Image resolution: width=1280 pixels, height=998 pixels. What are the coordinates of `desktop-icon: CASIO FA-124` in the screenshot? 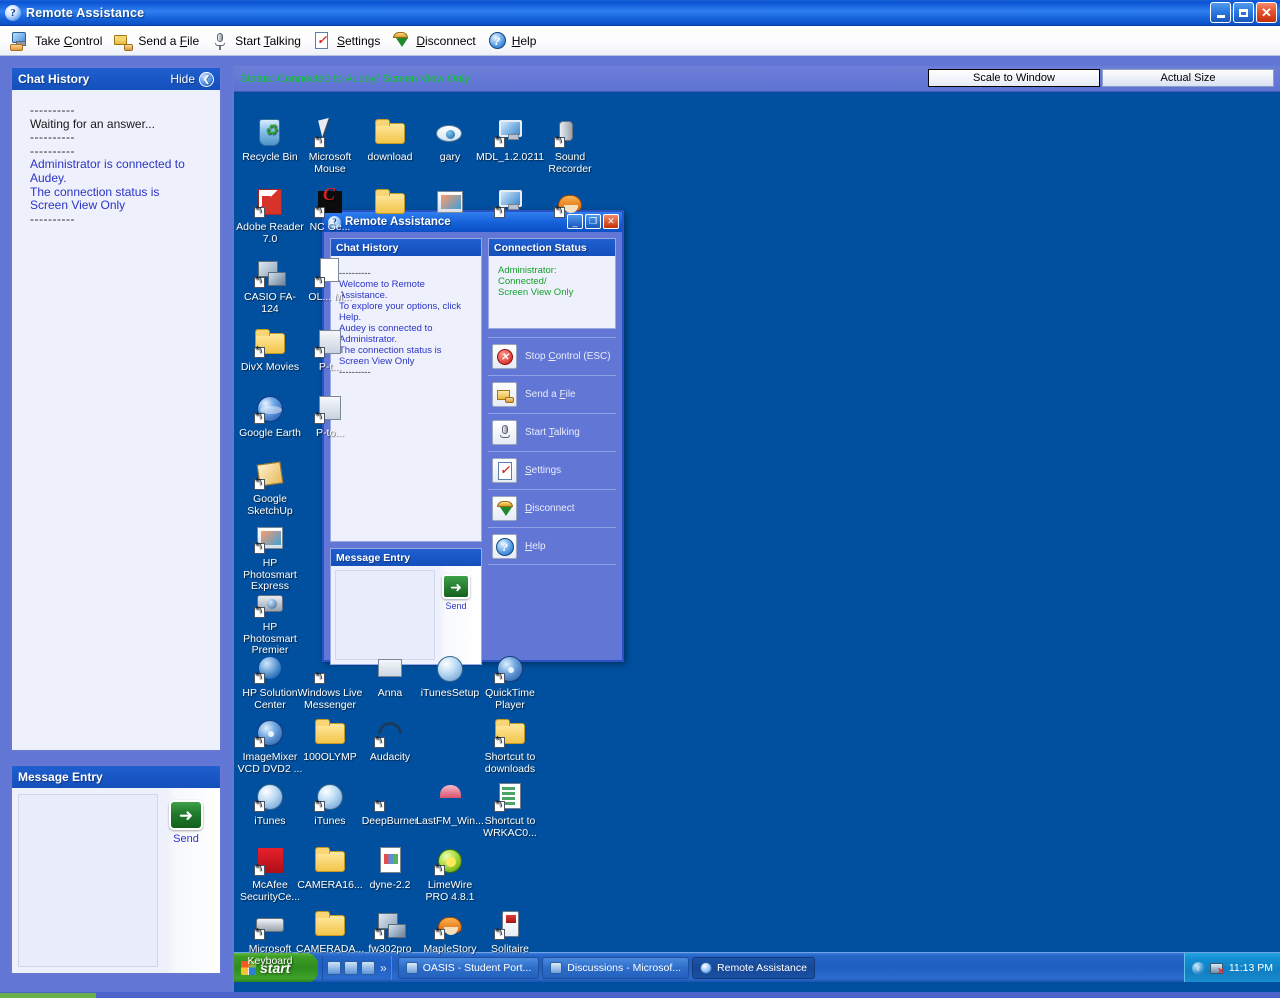 It's located at (270, 286).